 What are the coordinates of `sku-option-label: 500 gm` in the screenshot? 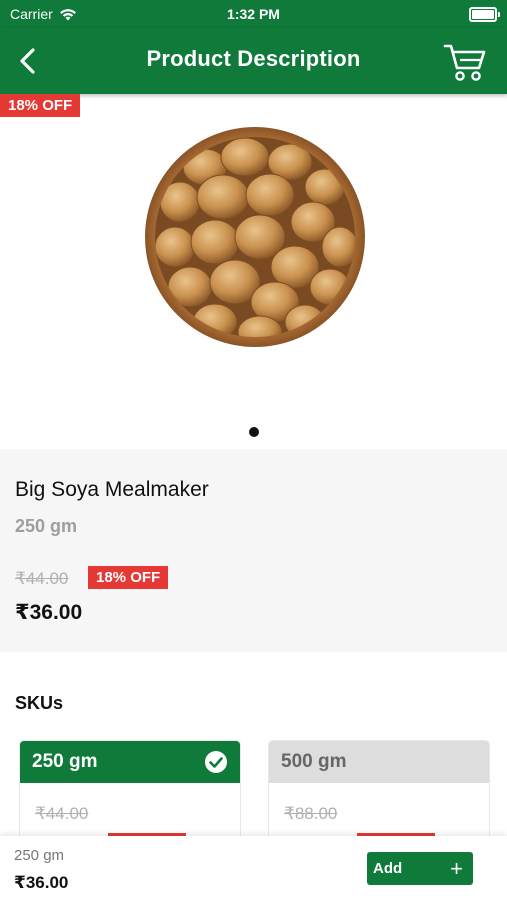 It's located at (314, 761).